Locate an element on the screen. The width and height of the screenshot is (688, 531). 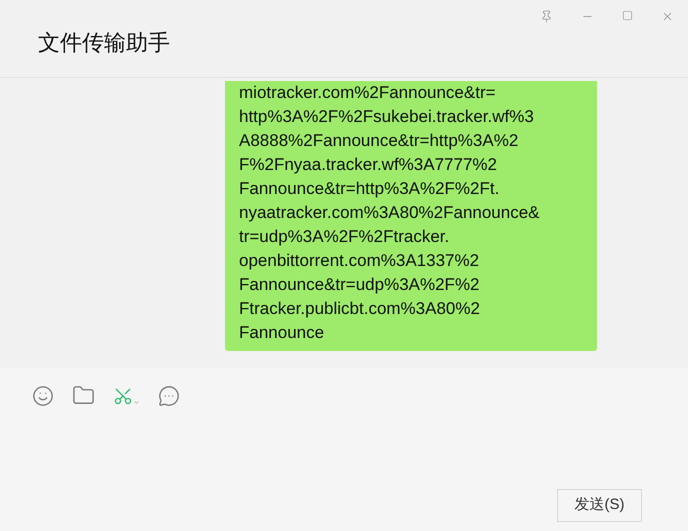
emoji-icon is located at coordinates (43, 395).